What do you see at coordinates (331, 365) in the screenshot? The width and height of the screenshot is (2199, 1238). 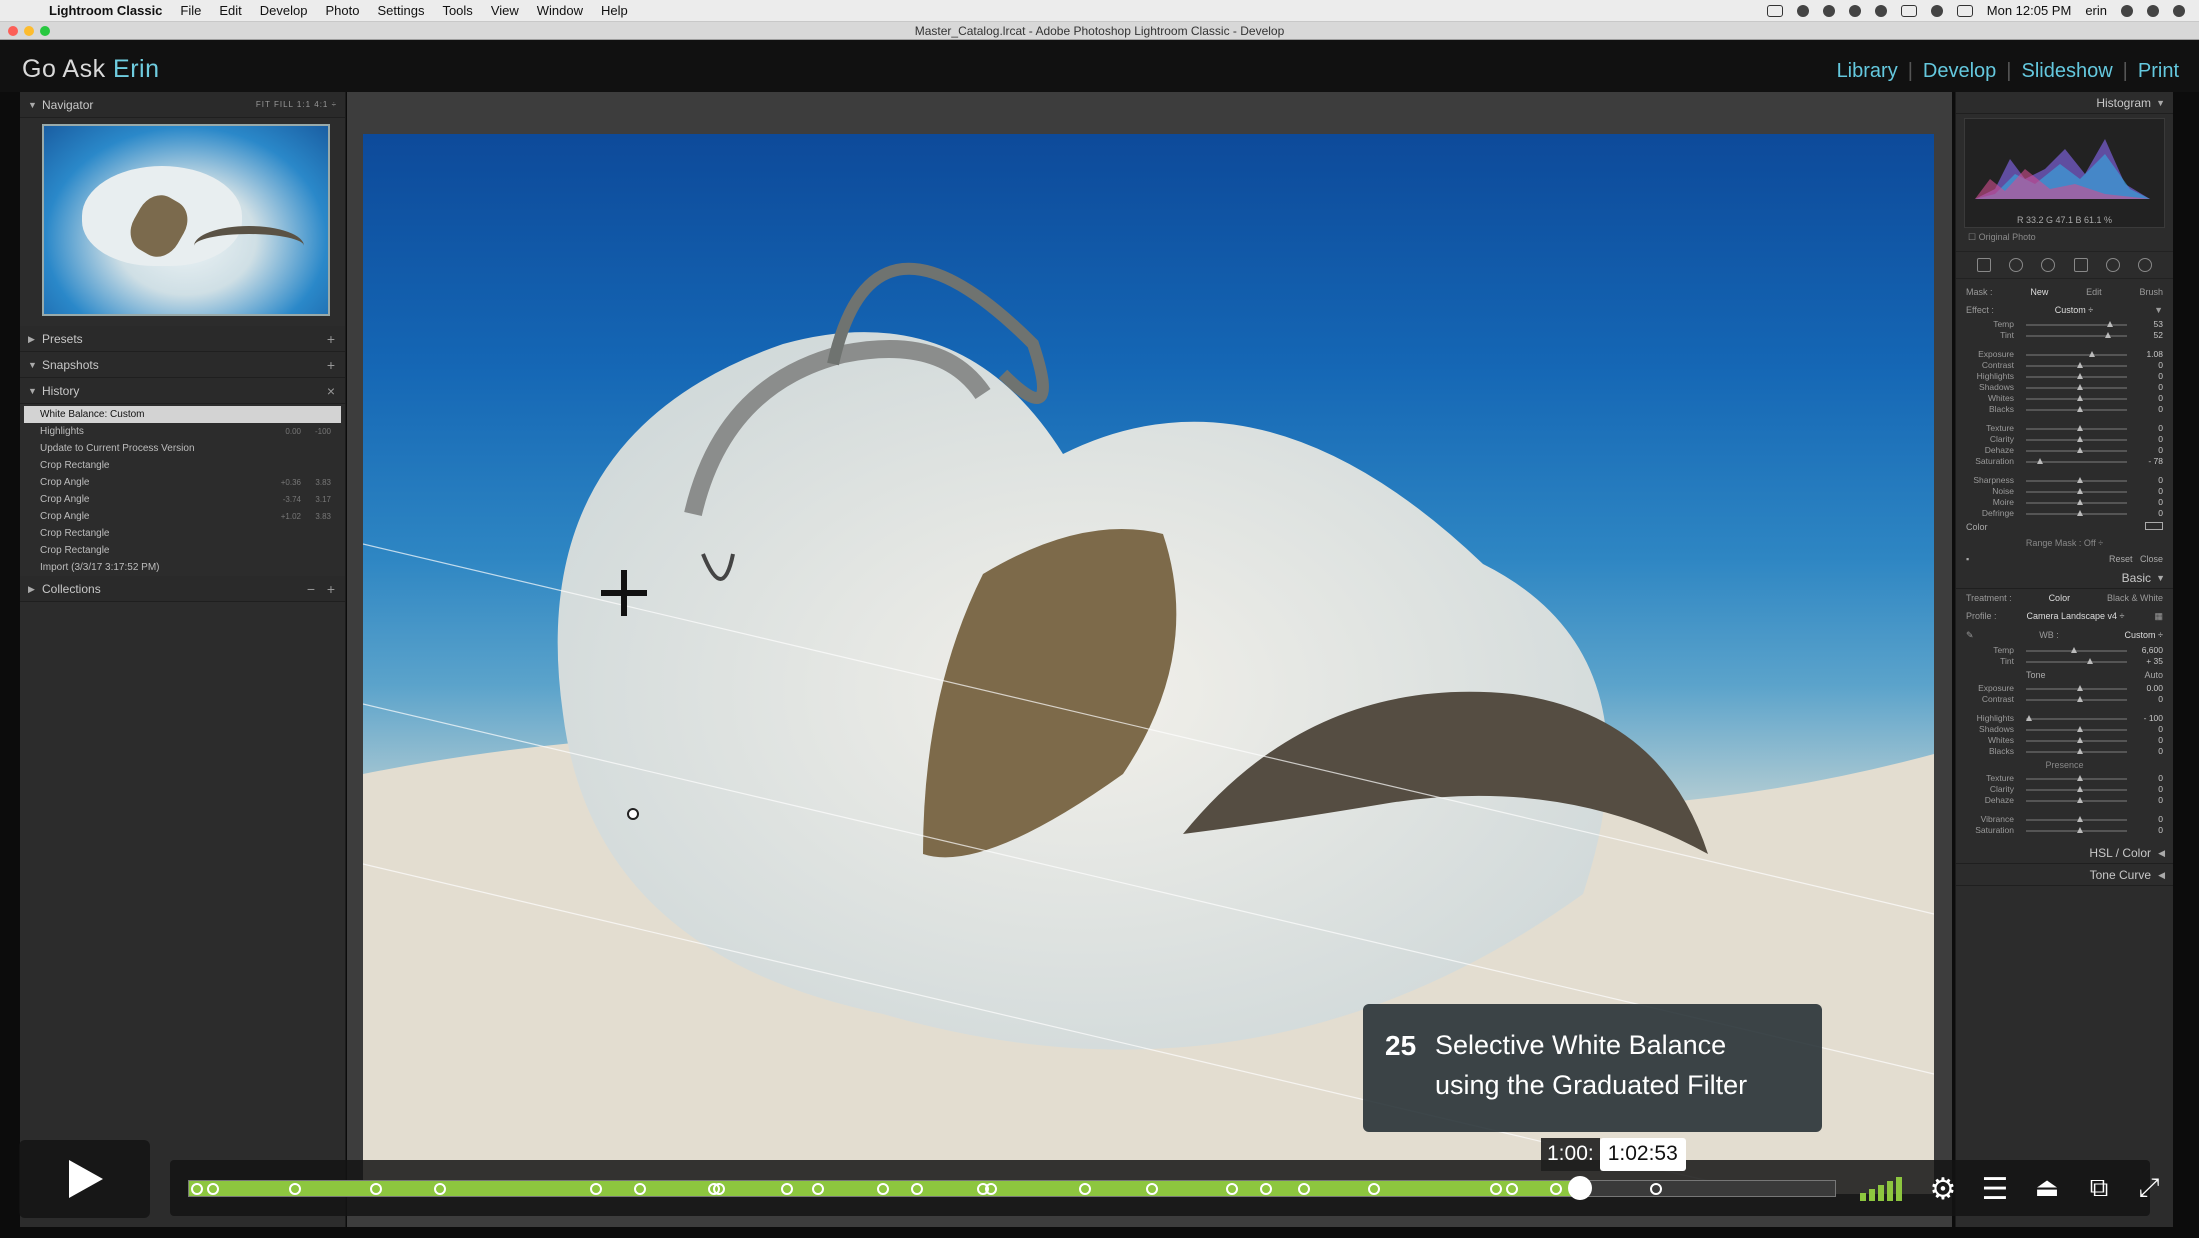 I see `add-snapshot-icon: +` at bounding box center [331, 365].